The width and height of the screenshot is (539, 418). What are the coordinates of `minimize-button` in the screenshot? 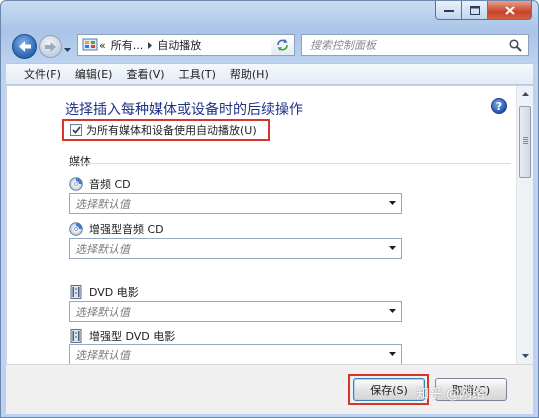 It's located at (448, 10).